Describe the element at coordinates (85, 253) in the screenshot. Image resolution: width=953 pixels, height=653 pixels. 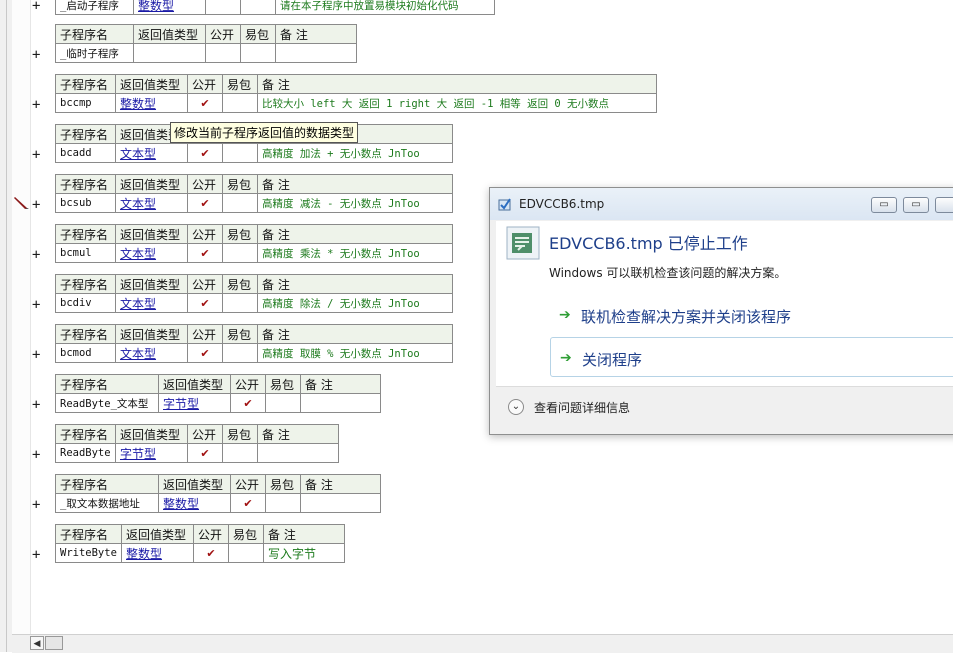
I see `subroutine-name-cell: bcmul` at that location.